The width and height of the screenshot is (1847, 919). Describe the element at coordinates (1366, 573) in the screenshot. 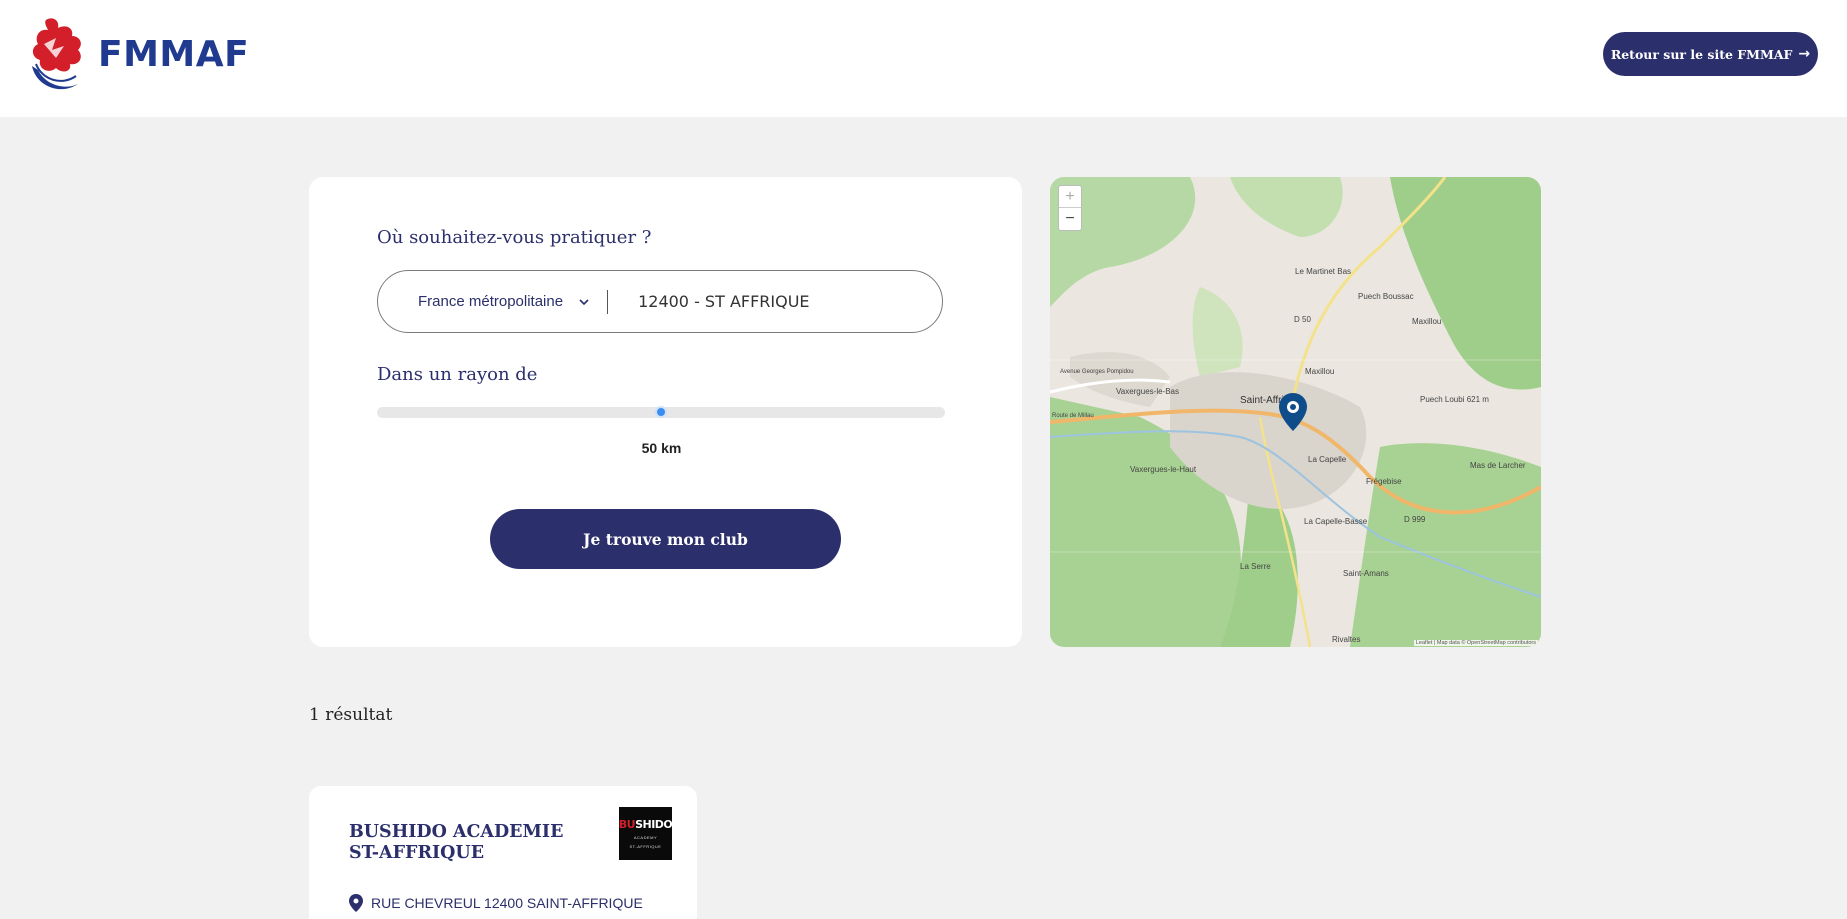

I see `map-label: Saint-Amans` at that location.